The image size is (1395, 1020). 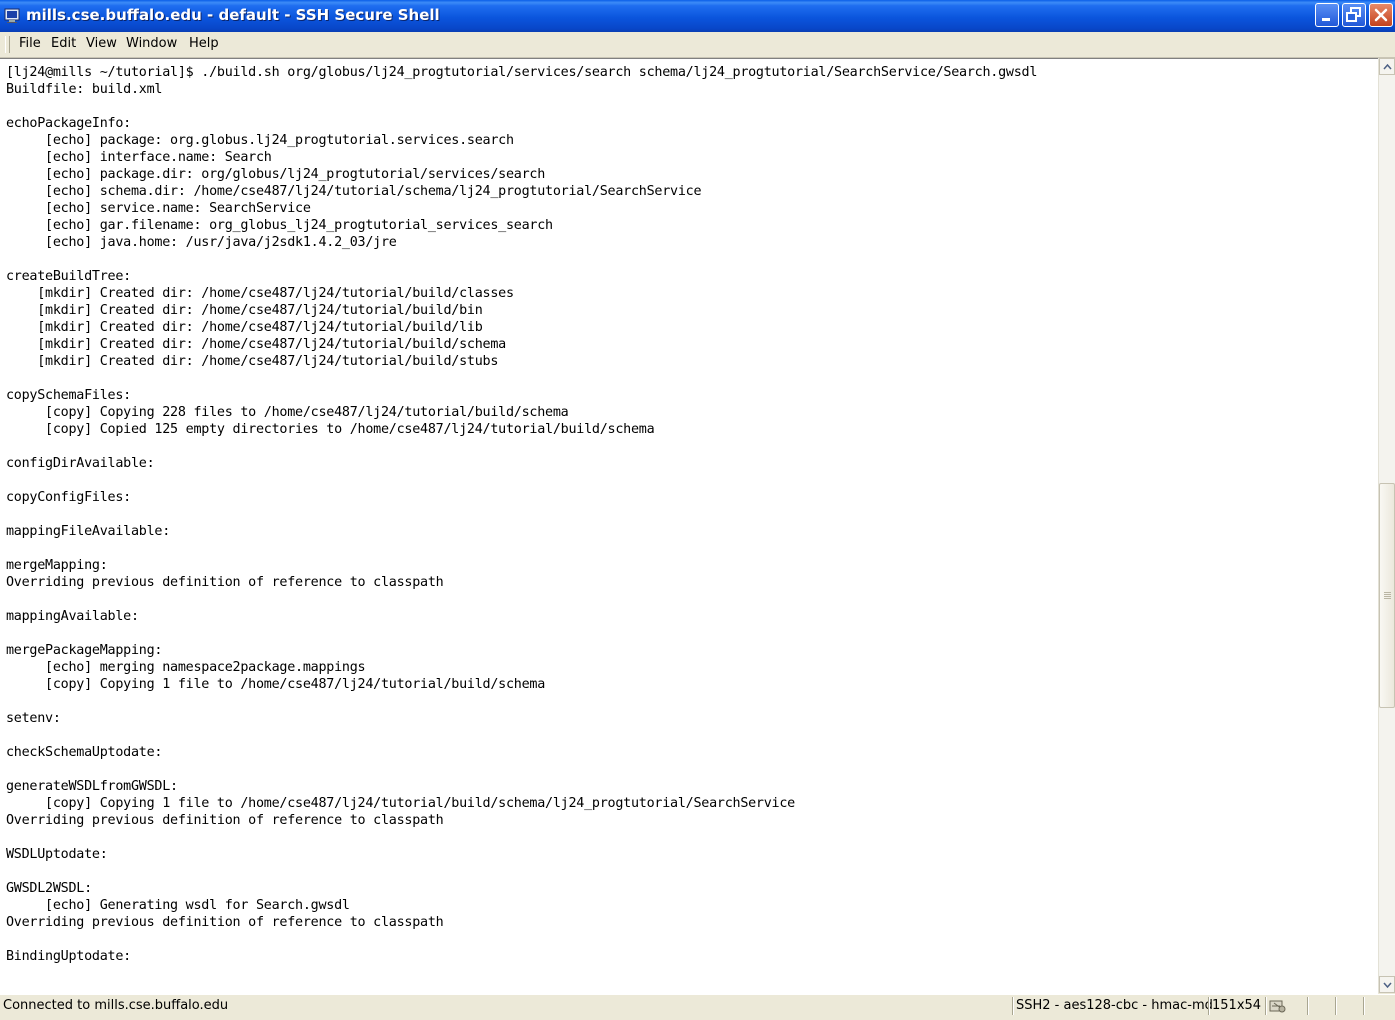 I want to click on terminal-line: mappingAvailable:, so click(x=72, y=616).